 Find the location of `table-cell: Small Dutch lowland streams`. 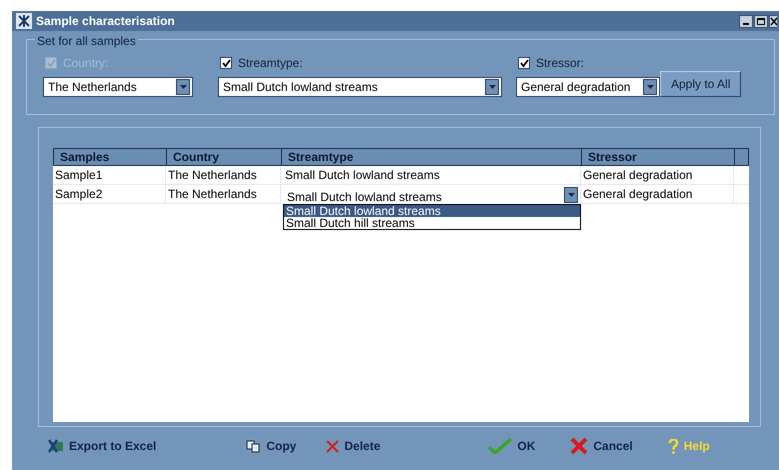

table-cell: Small Dutch lowland streams is located at coordinates (431, 175).